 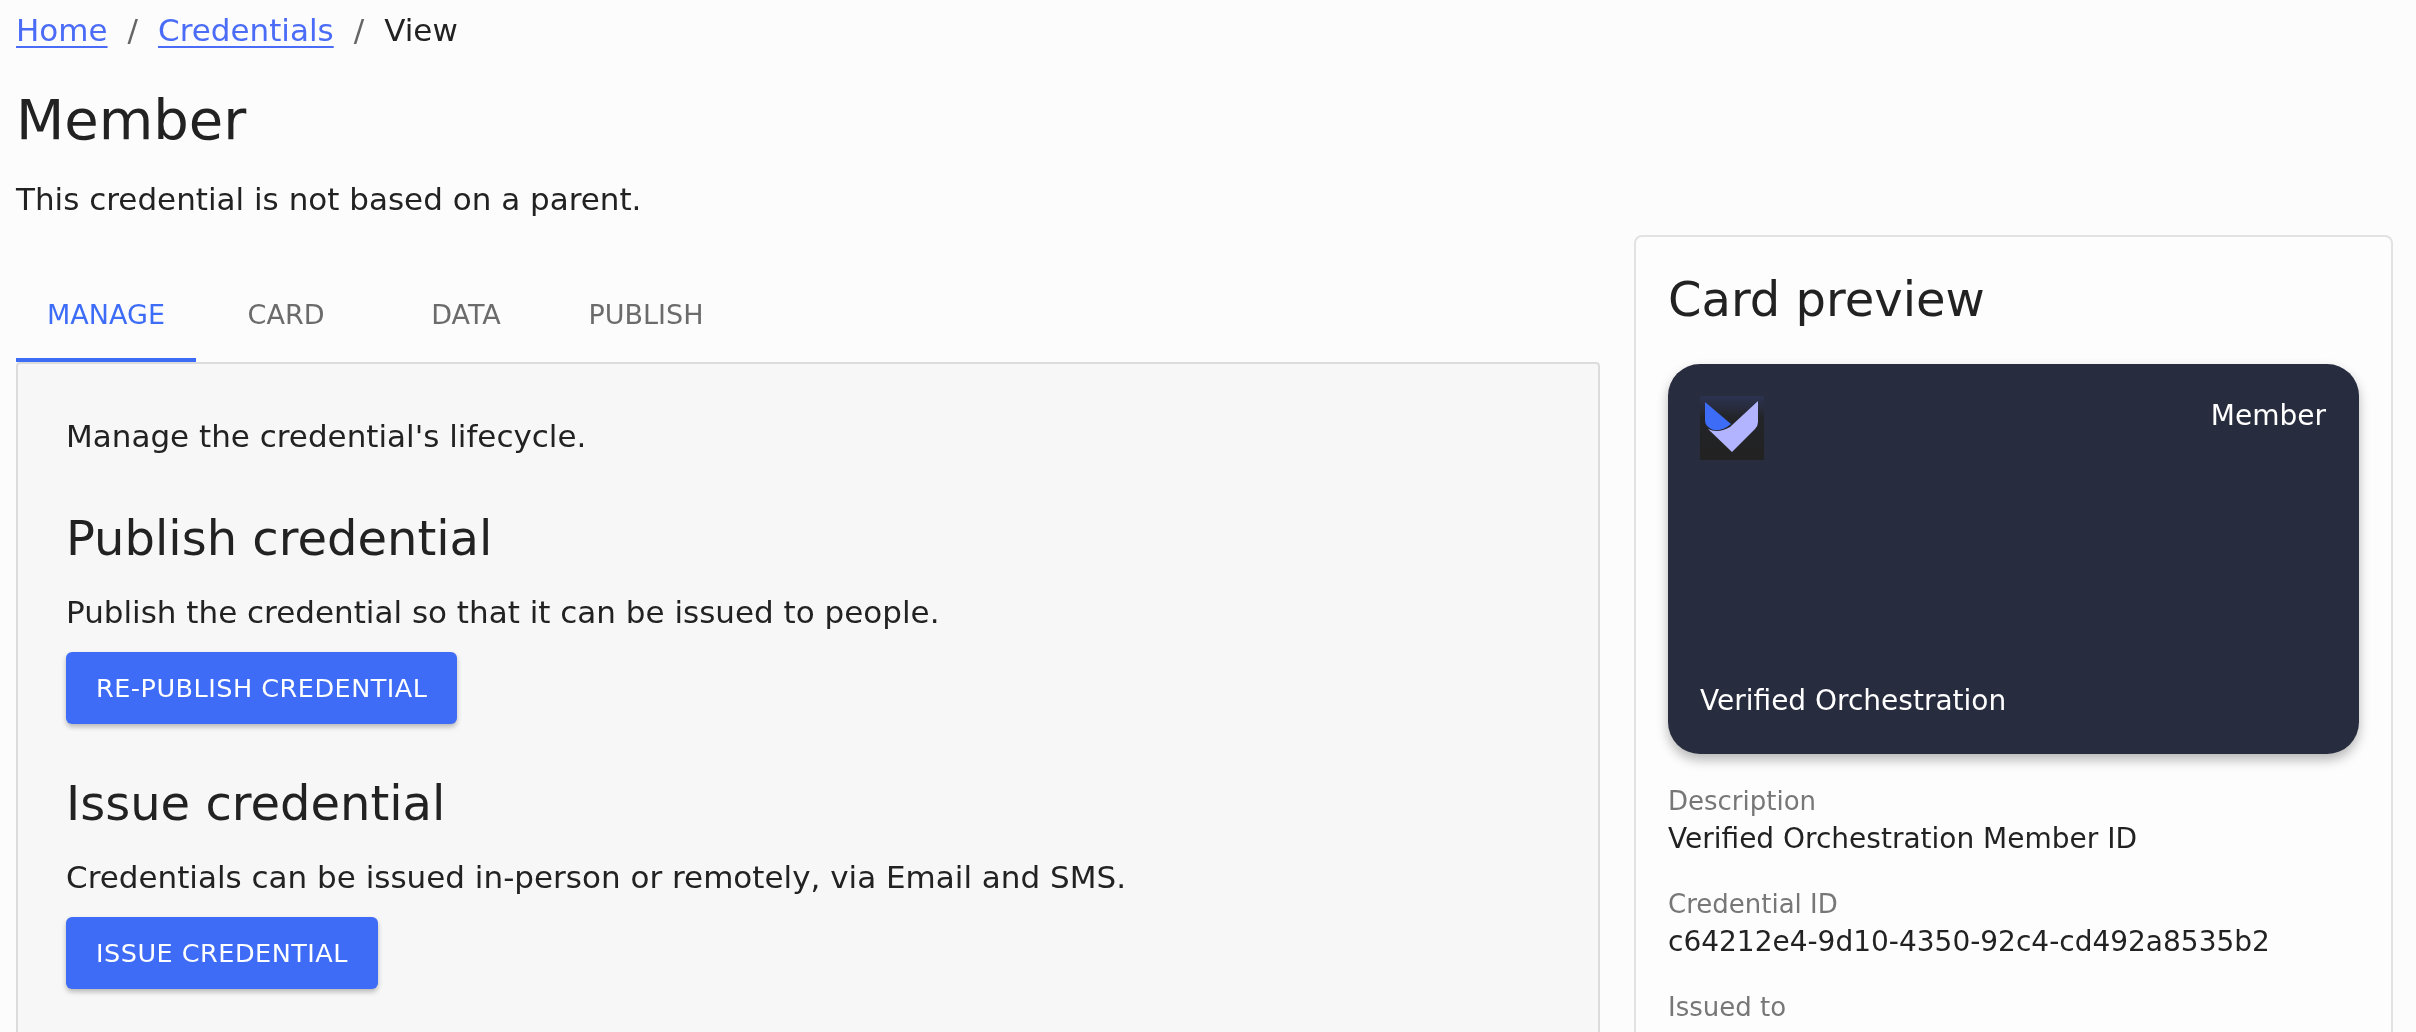 What do you see at coordinates (1727, 1007) in the screenshot?
I see `field-label: Issued to` at bounding box center [1727, 1007].